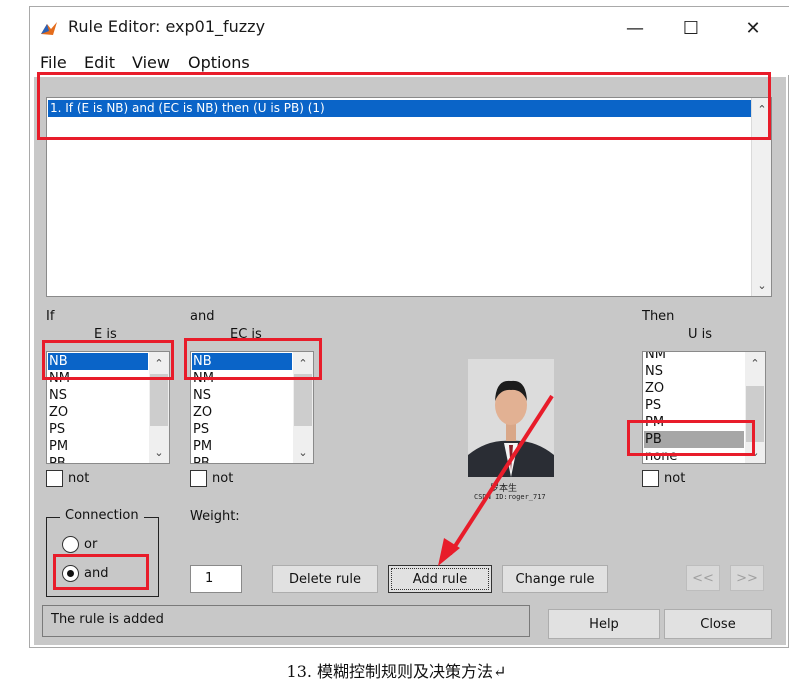  Describe the element at coordinates (396, 671) in the screenshot. I see `figure-caption: 13. 模糊控制规则及决策方法↵` at that location.